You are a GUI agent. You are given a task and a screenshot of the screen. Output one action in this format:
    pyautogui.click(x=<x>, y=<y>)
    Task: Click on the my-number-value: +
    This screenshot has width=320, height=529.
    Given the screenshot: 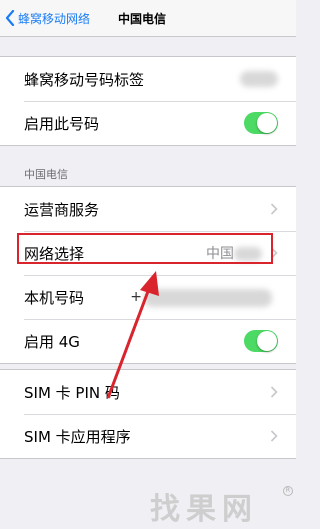 What is the action you would take?
    pyautogui.click(x=136, y=297)
    